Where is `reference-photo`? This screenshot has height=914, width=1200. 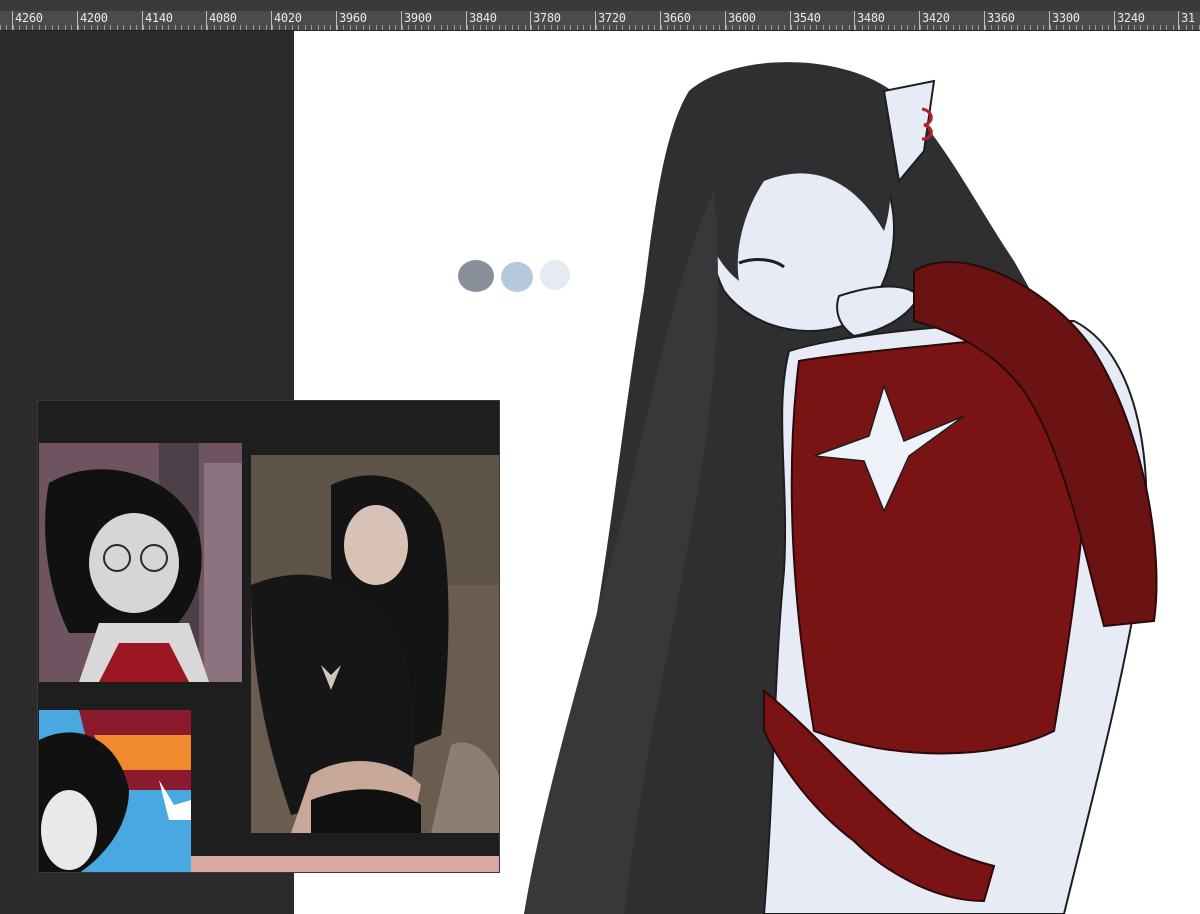 reference-photo is located at coordinates (375, 644).